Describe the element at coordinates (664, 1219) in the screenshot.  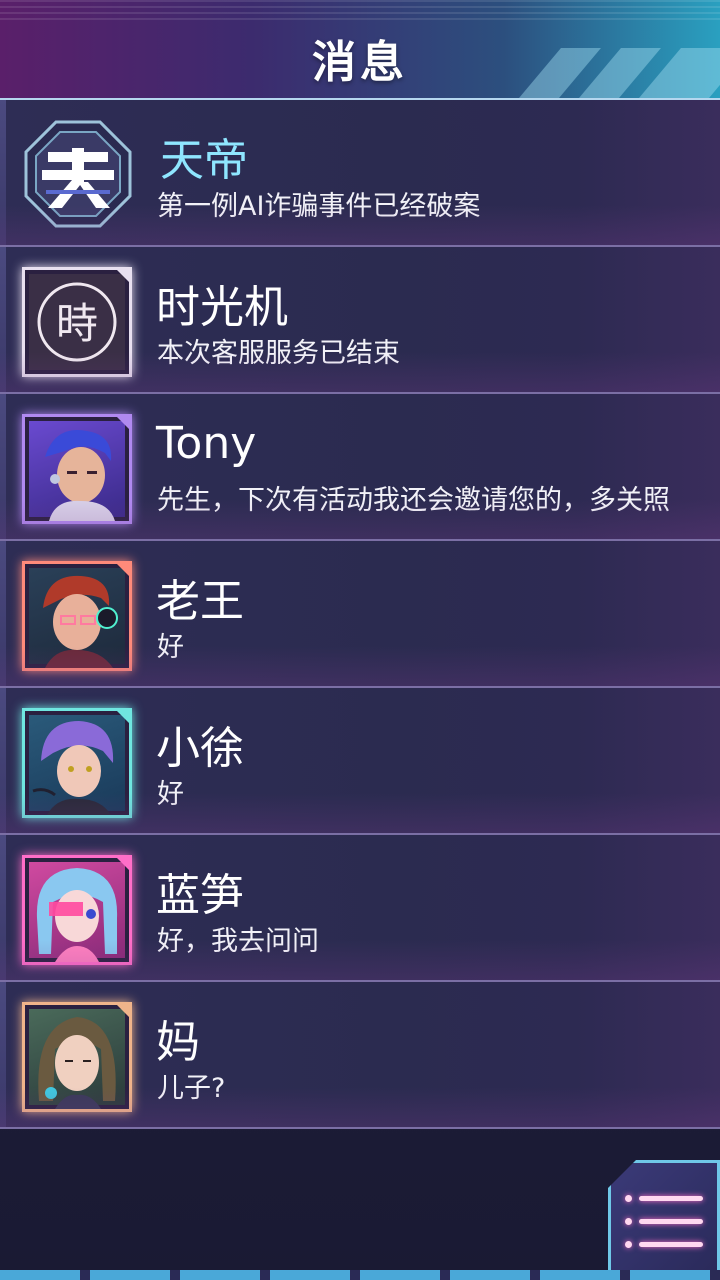
I see `menu-button` at that location.